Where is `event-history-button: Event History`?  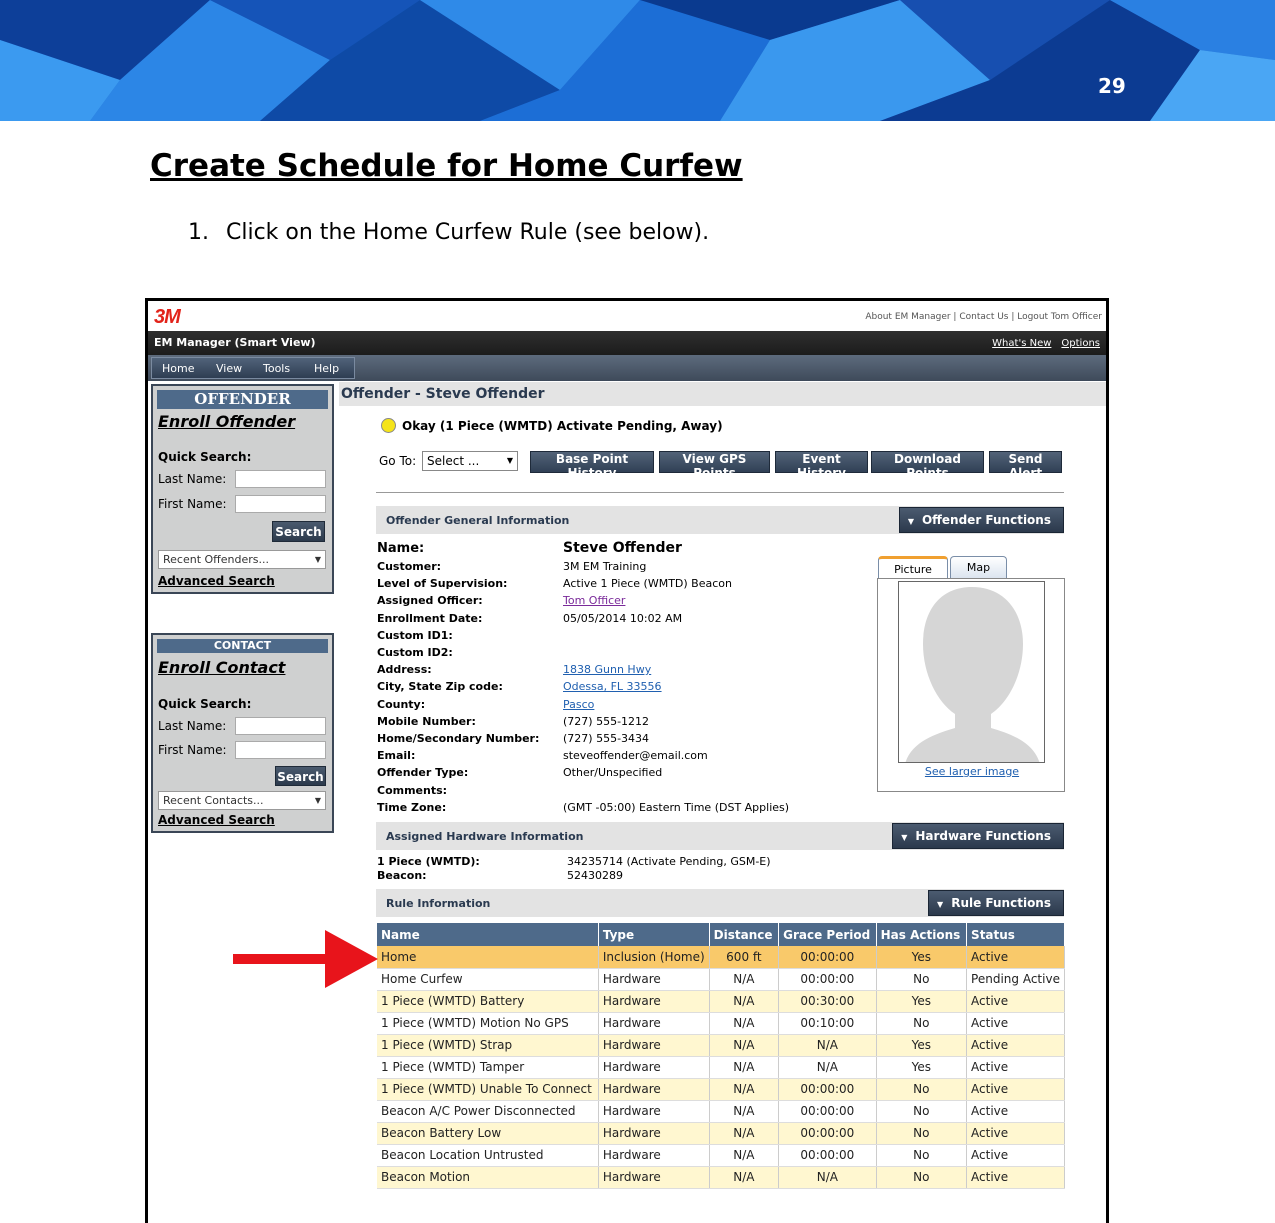
event-history-button: Event History is located at coordinates (821, 465).